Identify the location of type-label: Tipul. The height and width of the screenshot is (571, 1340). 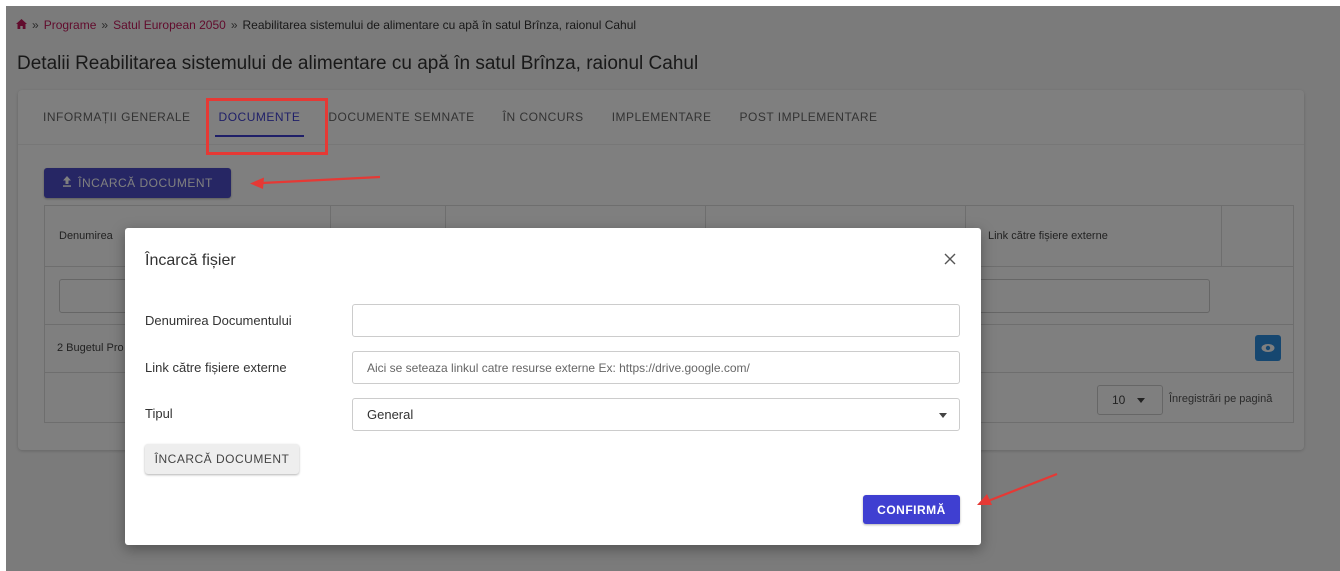
(159, 413).